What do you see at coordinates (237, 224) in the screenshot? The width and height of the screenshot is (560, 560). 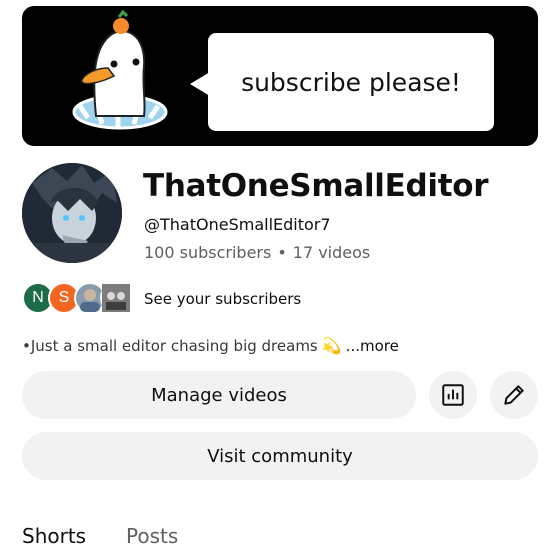 I see `channel-handle: @ThatOneSmallEditor7` at bounding box center [237, 224].